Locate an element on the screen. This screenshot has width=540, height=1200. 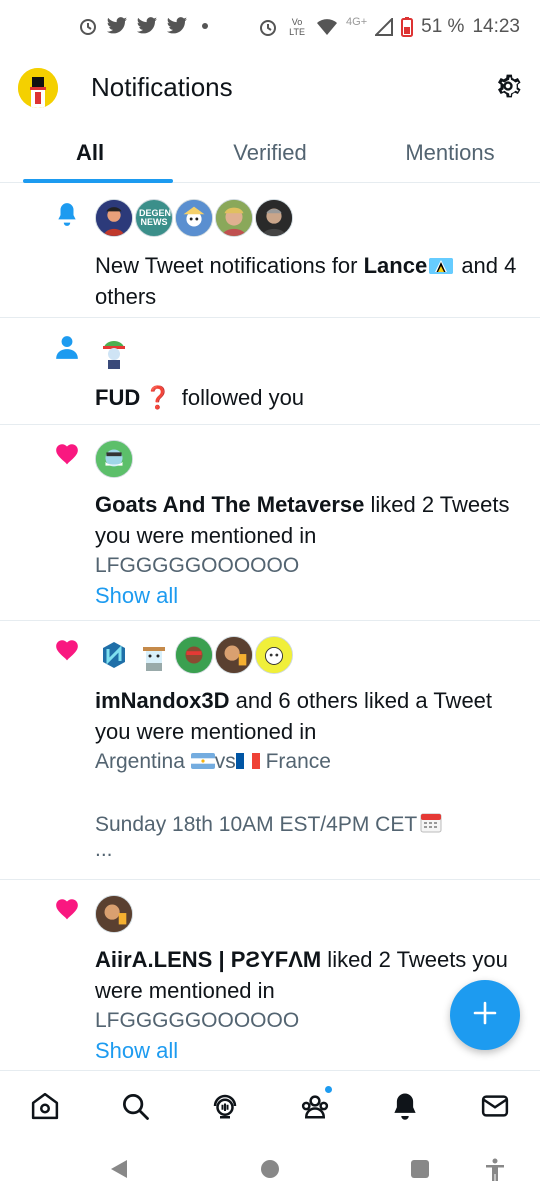
tweet-preview-line: Sunday 18th 10AM EST/4PM CET is located at coordinates (309, 824).